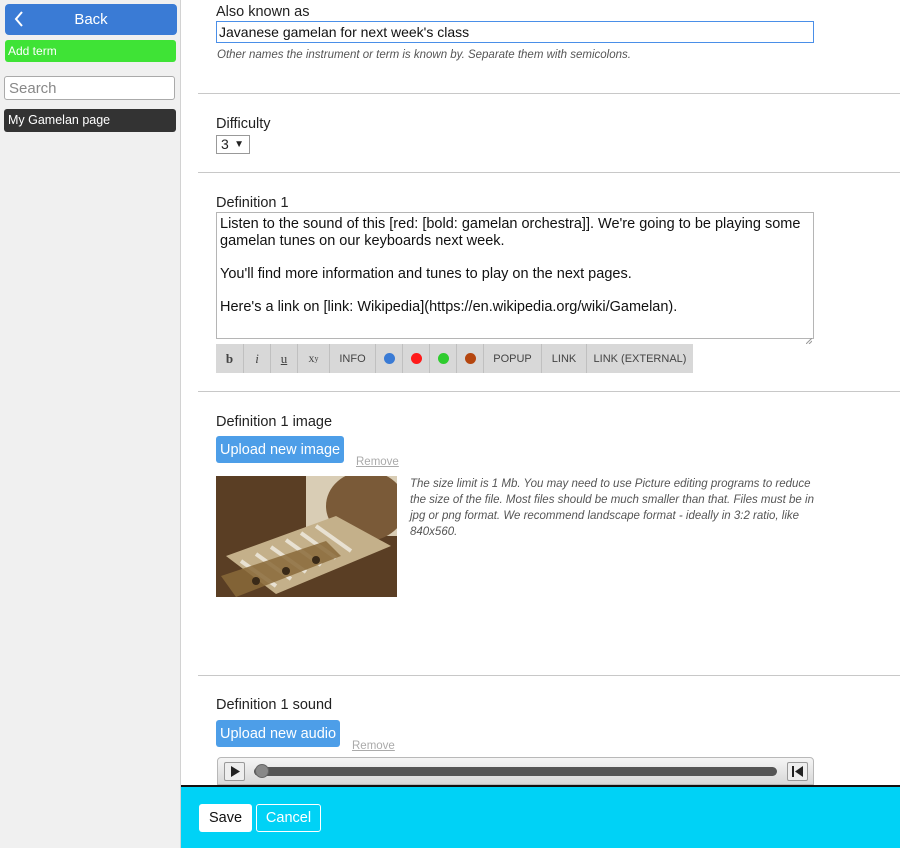 The image size is (900, 848). I want to click on audio-scrubber-handle, so click(262, 771).